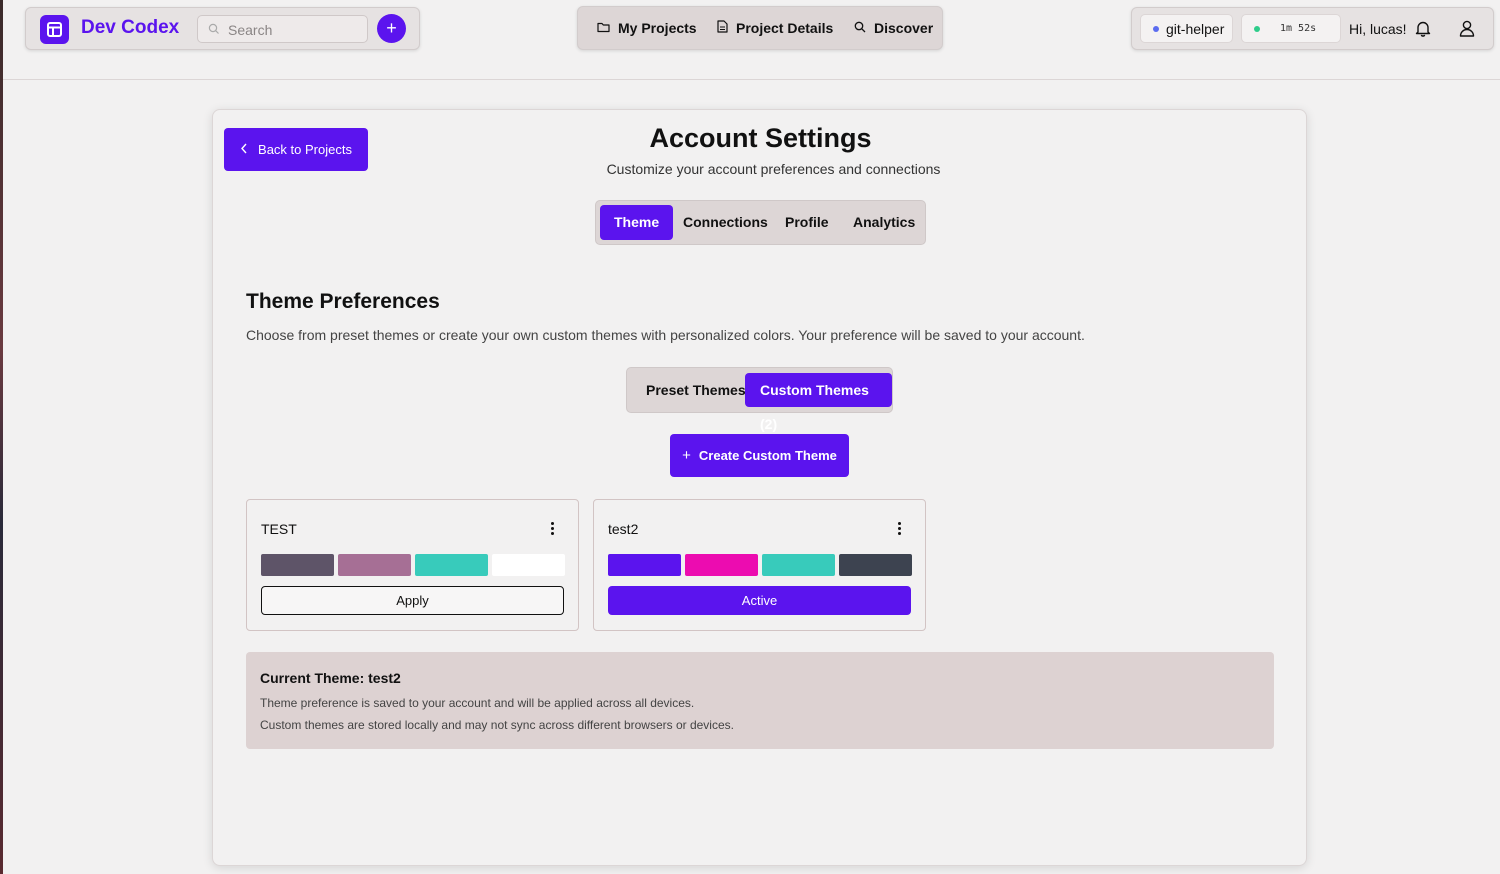 The width and height of the screenshot is (1500, 874). Describe the element at coordinates (657, 28) in the screenshot. I see `nav-label: My Projects` at that location.